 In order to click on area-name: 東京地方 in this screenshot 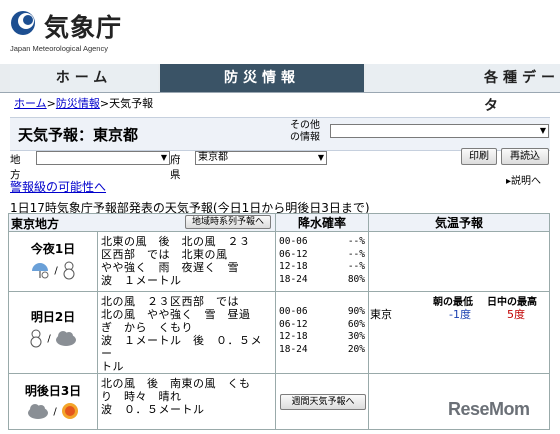, I will do `click(35, 224)`.